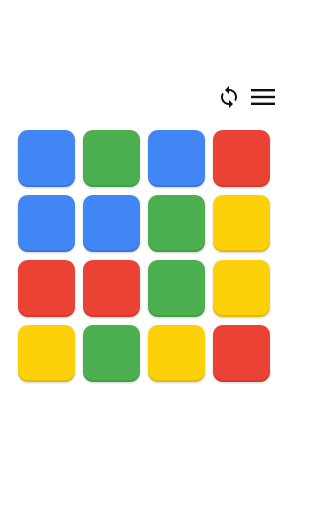 The height and width of the screenshot is (512, 320). I want to click on refresh-button, so click(229, 97).